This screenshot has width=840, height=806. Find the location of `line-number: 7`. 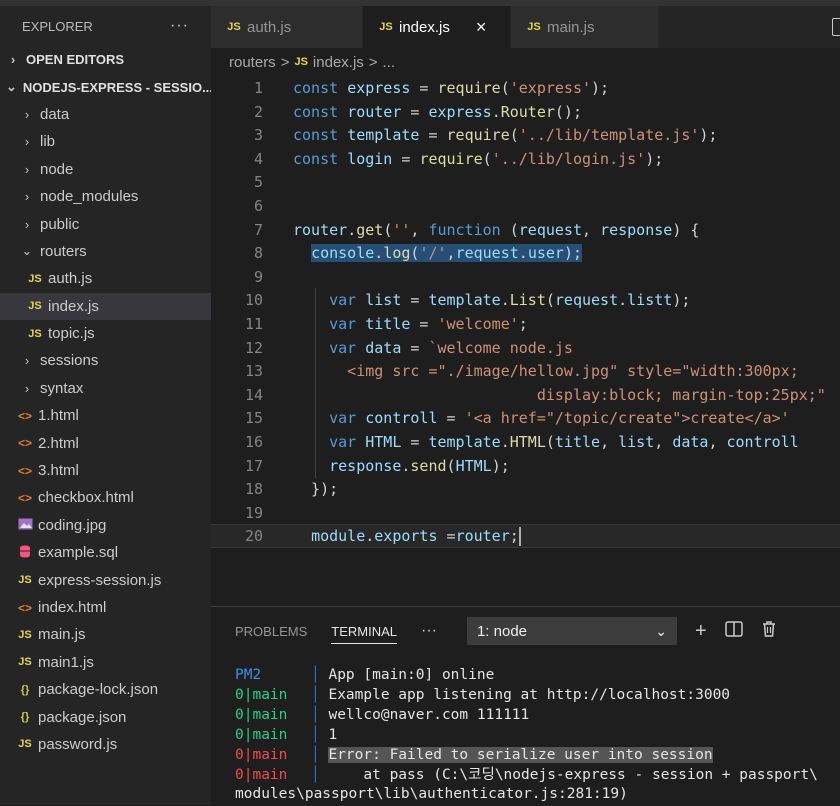

line-number: 7 is located at coordinates (258, 229).